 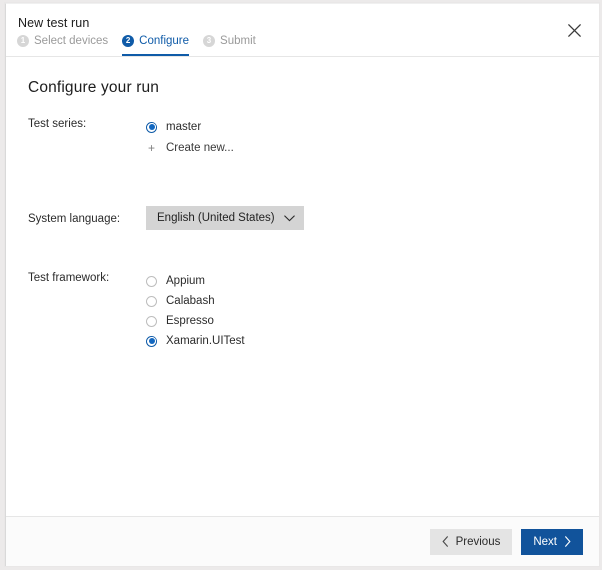 I want to click on field-label: Test framework:, so click(x=69, y=278).